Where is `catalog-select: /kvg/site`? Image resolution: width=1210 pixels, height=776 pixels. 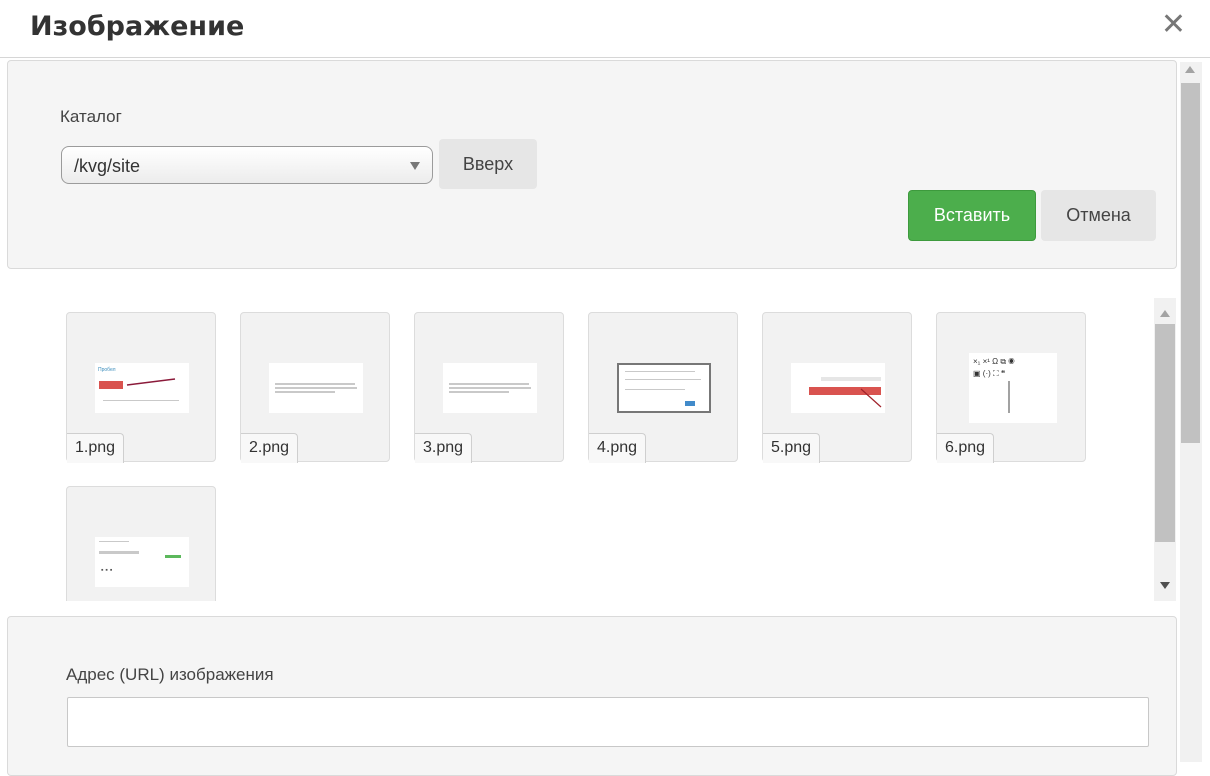 catalog-select: /kvg/site is located at coordinates (247, 165).